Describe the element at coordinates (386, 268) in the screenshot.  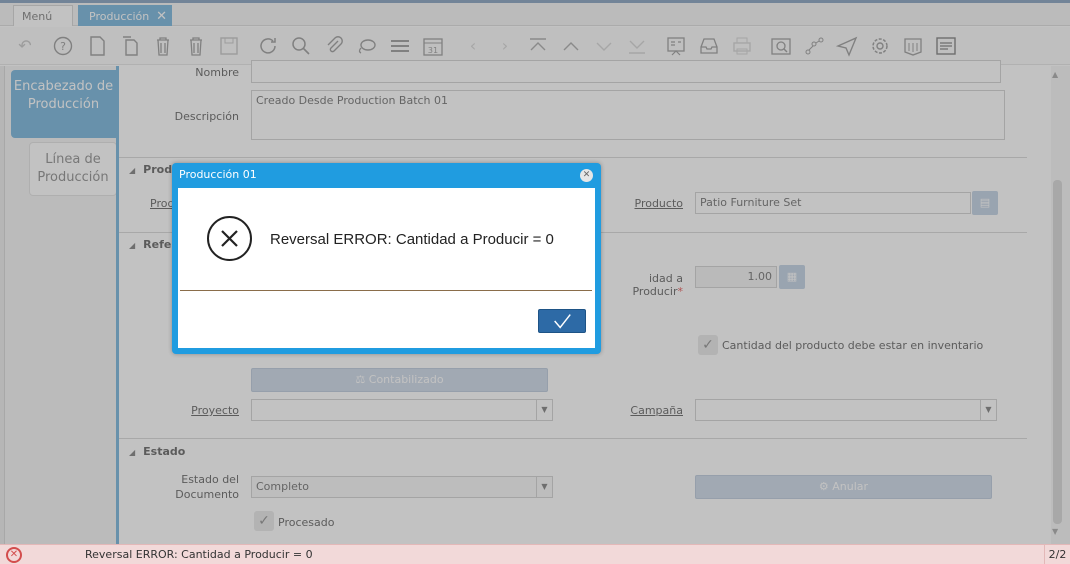
I see `dialog-body: Reversal ERROR: Cantidad a Producir = 0` at that location.